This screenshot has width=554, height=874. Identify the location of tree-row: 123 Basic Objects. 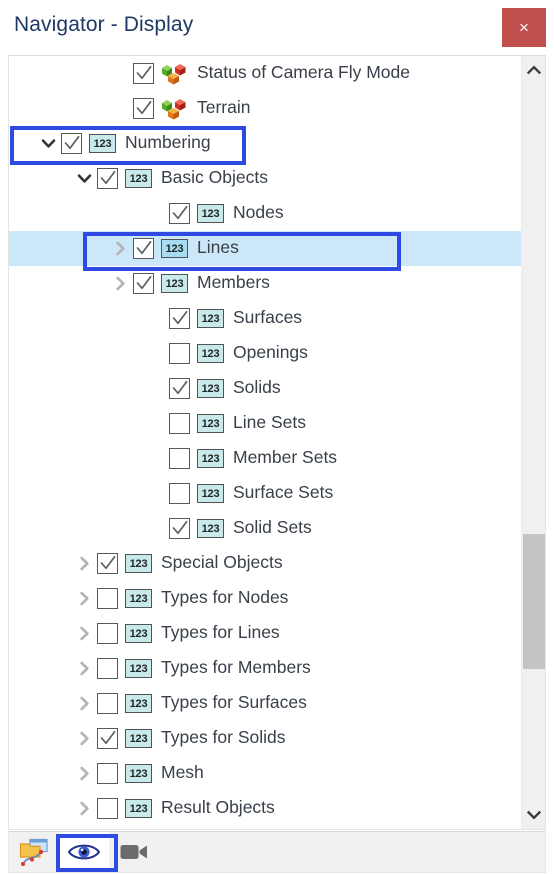
(265, 178).